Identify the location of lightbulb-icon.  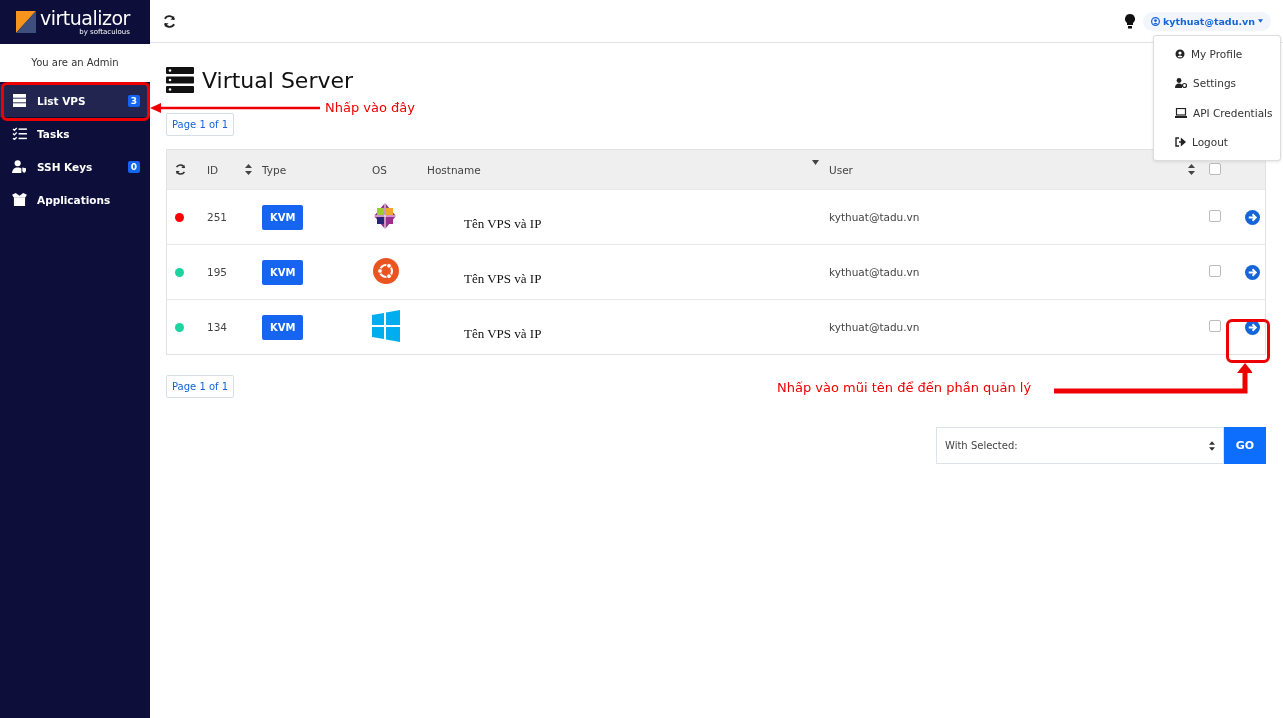
(1129, 21).